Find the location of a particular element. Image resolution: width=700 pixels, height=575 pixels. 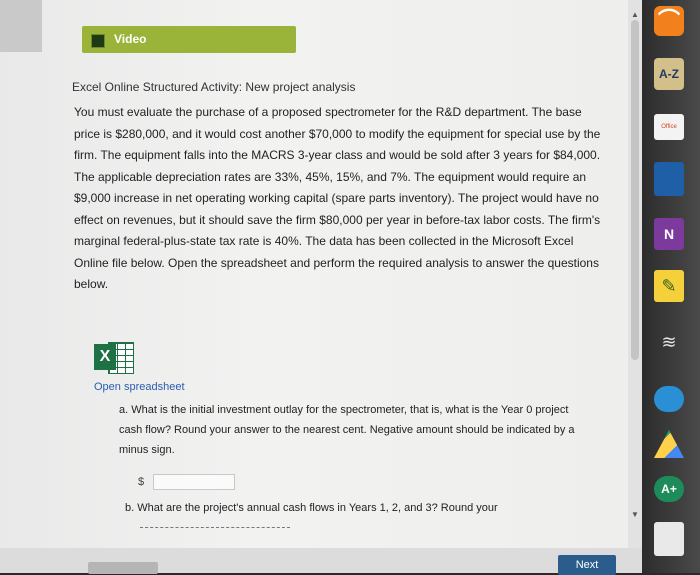

excel-icon: X is located at coordinates (114, 357).